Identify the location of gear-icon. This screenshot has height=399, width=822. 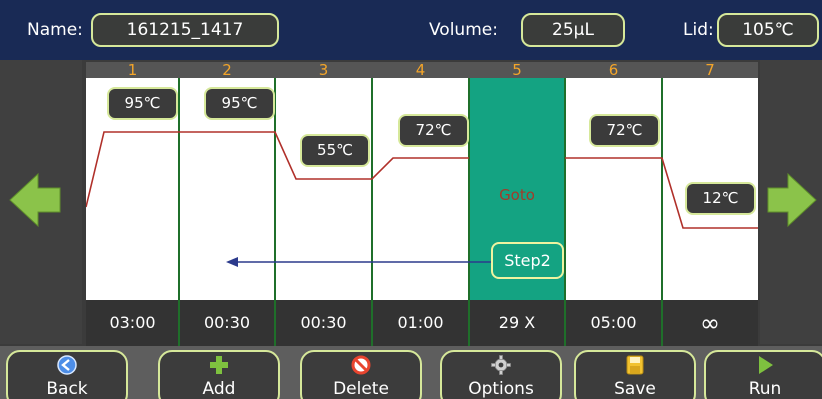
(501, 365).